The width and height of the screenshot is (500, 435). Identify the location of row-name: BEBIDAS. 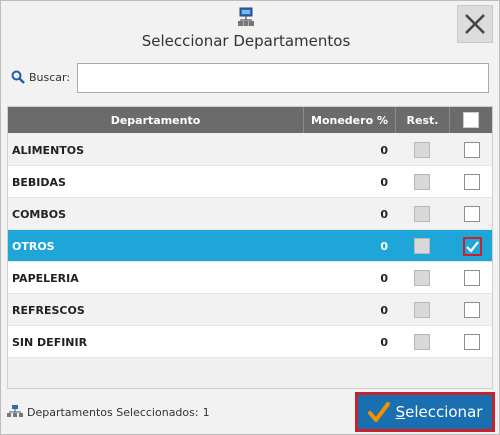
(39, 182).